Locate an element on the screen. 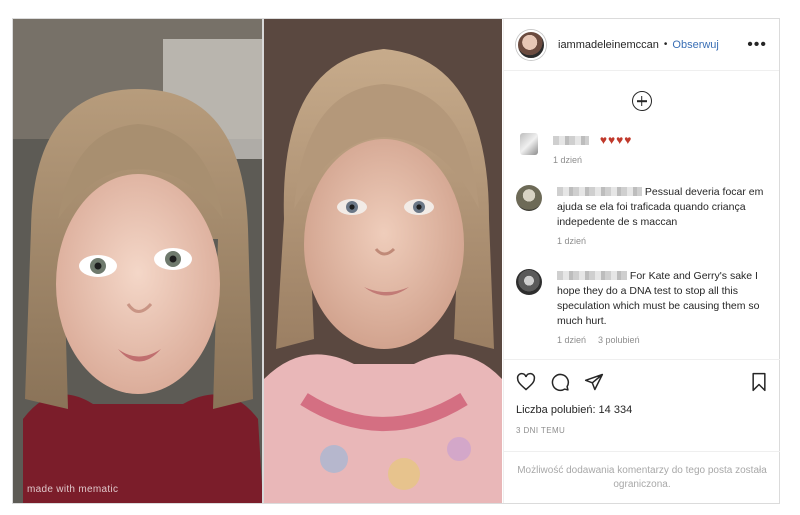 The height and width of the screenshot is (515, 800). more-icon: ••• is located at coordinates (757, 44).